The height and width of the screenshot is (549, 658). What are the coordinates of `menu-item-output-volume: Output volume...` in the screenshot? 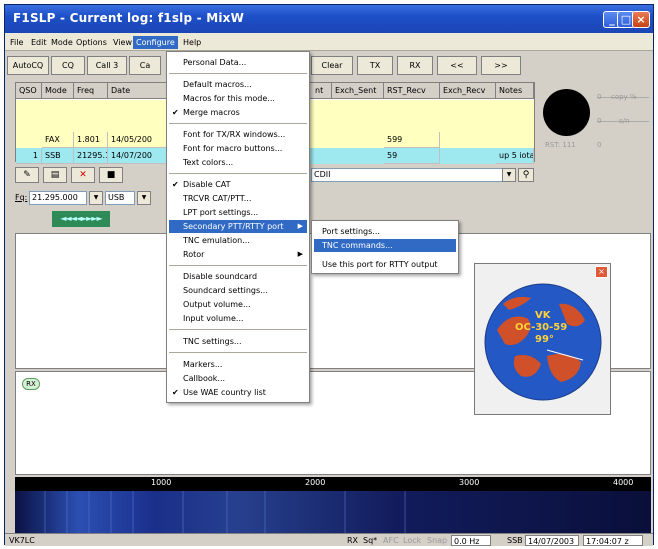 It's located at (238, 304).